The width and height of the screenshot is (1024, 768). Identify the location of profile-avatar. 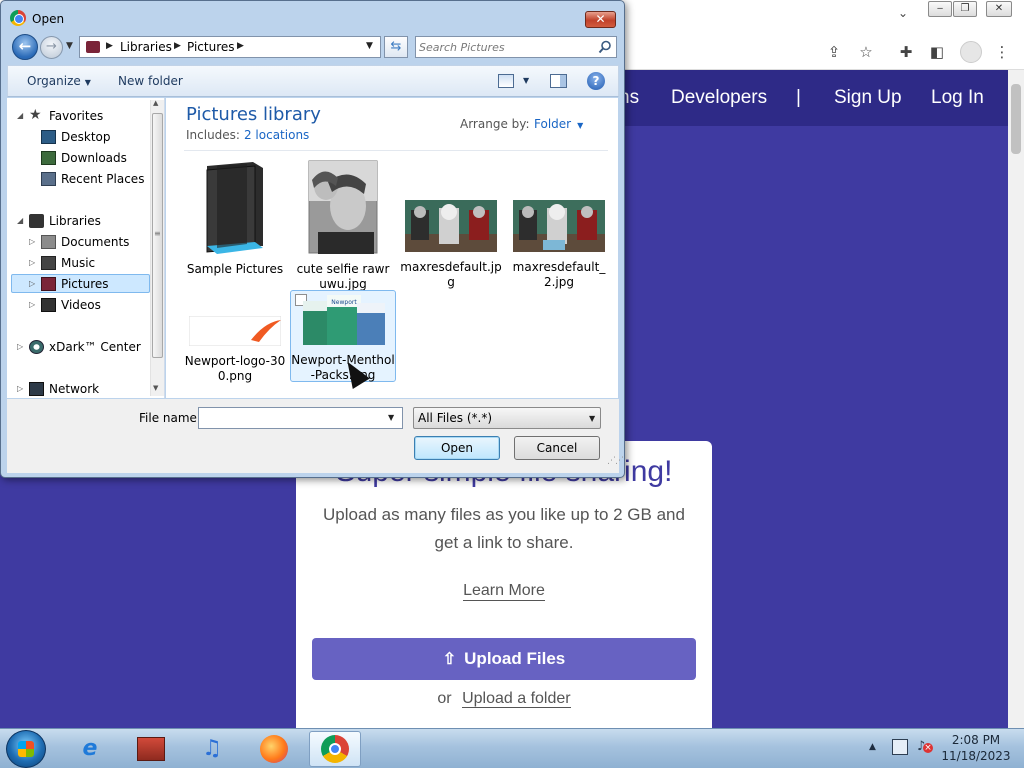
(971, 52).